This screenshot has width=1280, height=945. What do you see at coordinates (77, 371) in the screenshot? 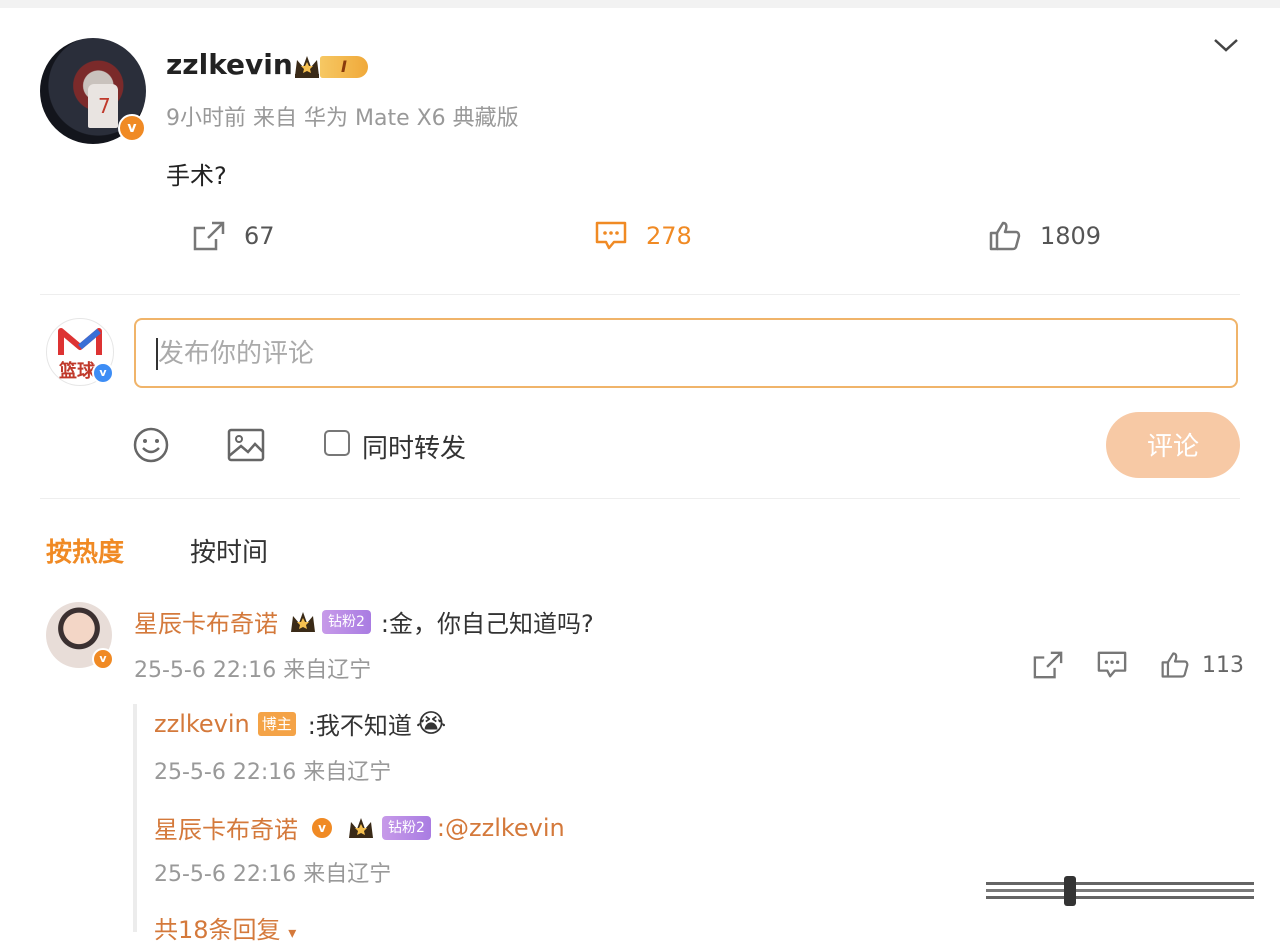
I see `logo-text: 篮球` at bounding box center [77, 371].